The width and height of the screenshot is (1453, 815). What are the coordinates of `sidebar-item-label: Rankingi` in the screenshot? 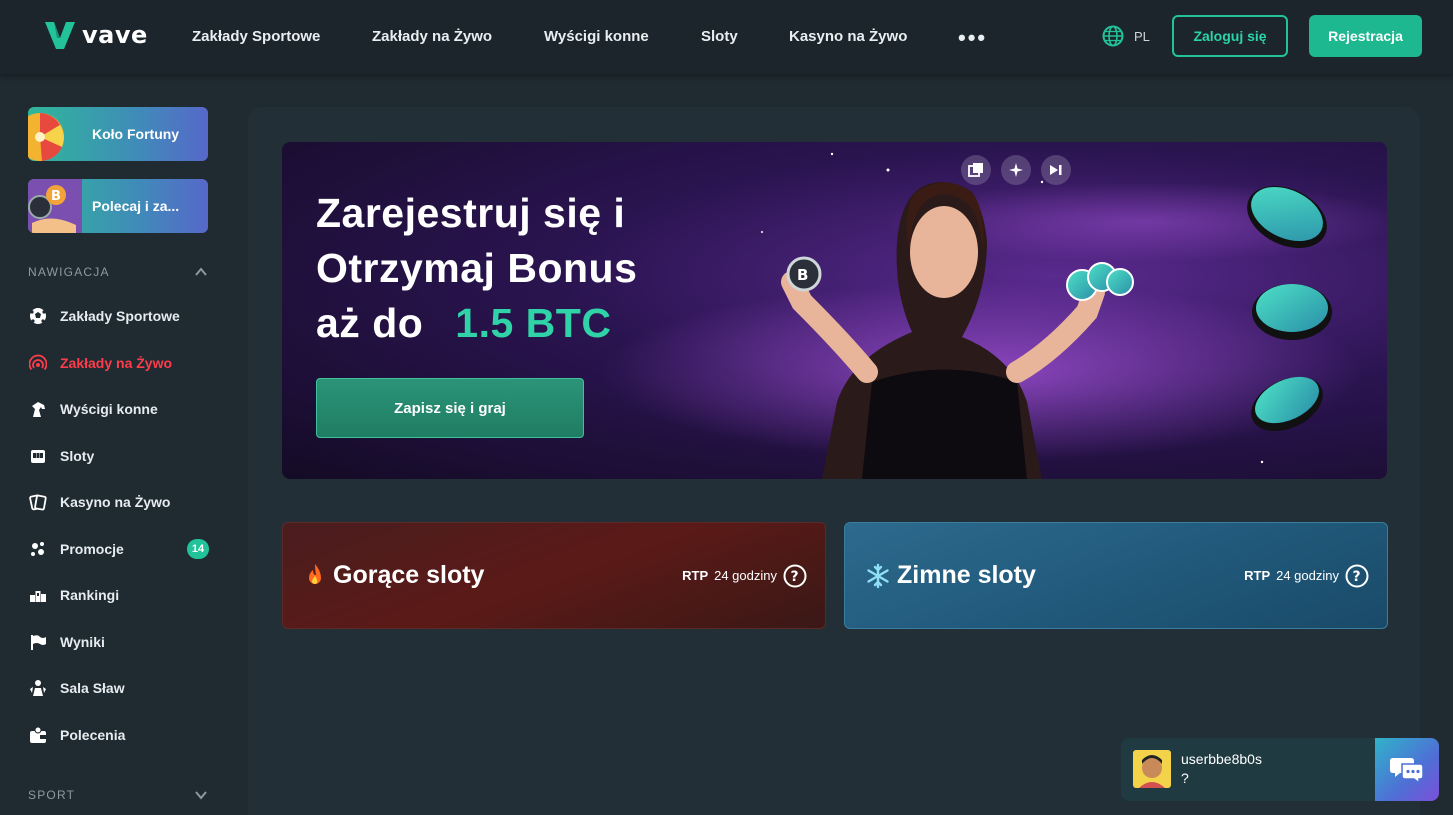 It's located at (90, 595).